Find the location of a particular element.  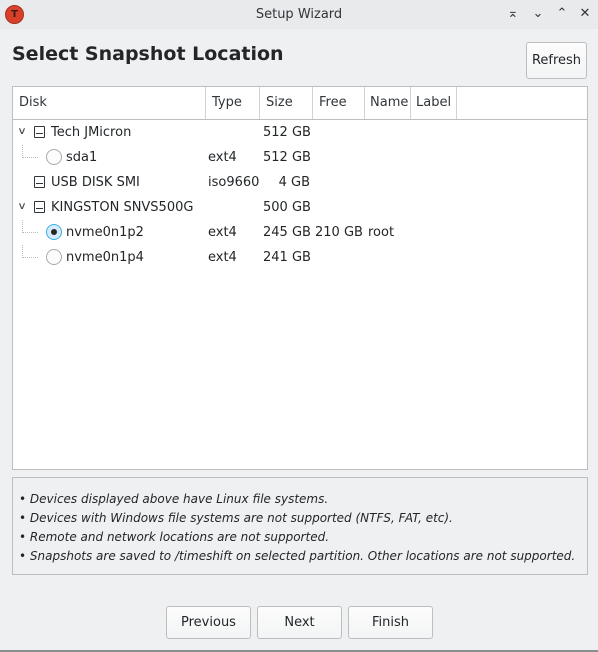

column-header-size: Size is located at coordinates (286, 103).